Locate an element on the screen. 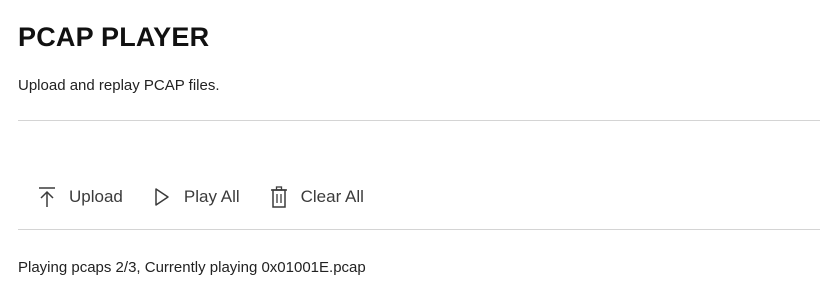 Image resolution: width=820 pixels, height=287 pixels. clear-all-label: Clear All is located at coordinates (332, 196).